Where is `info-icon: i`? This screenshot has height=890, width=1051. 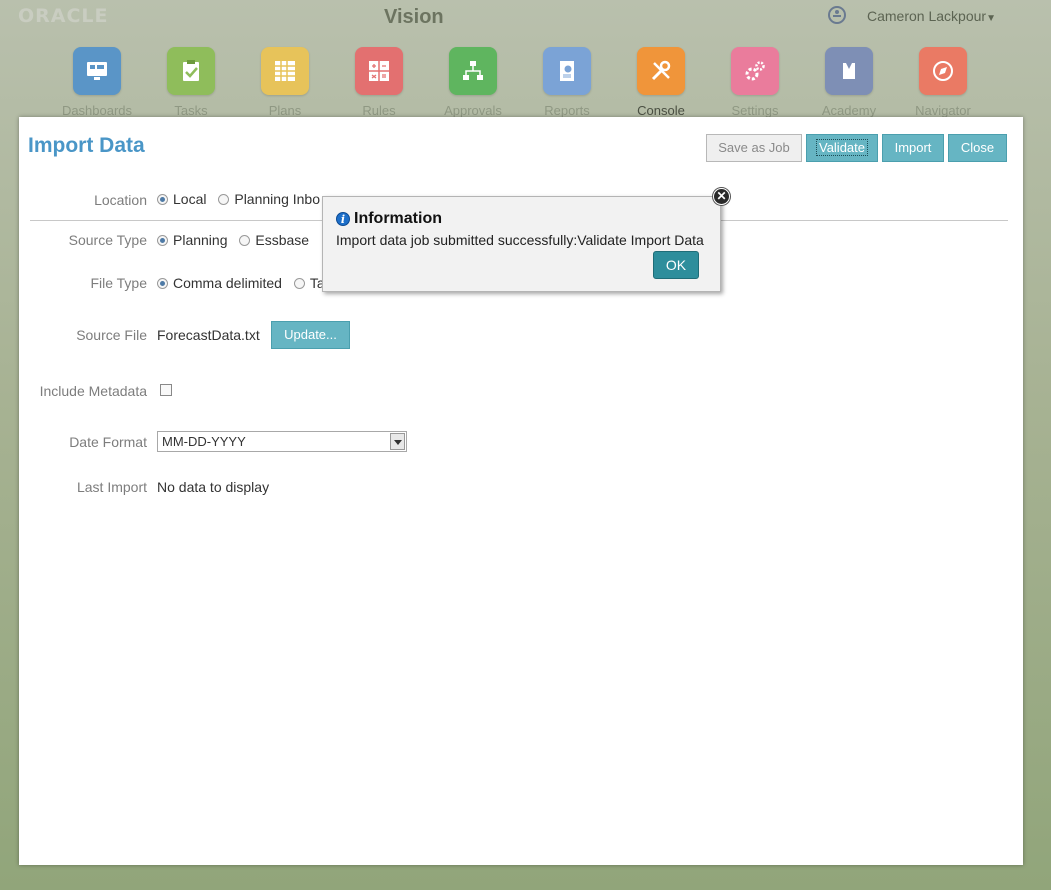
info-icon: i is located at coordinates (343, 219).